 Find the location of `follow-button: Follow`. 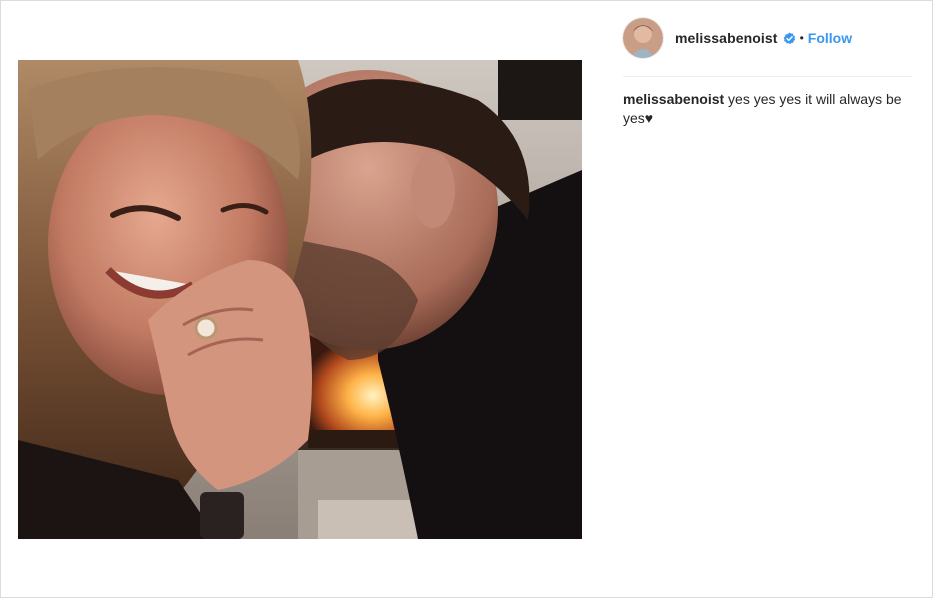

follow-button: Follow is located at coordinates (830, 38).